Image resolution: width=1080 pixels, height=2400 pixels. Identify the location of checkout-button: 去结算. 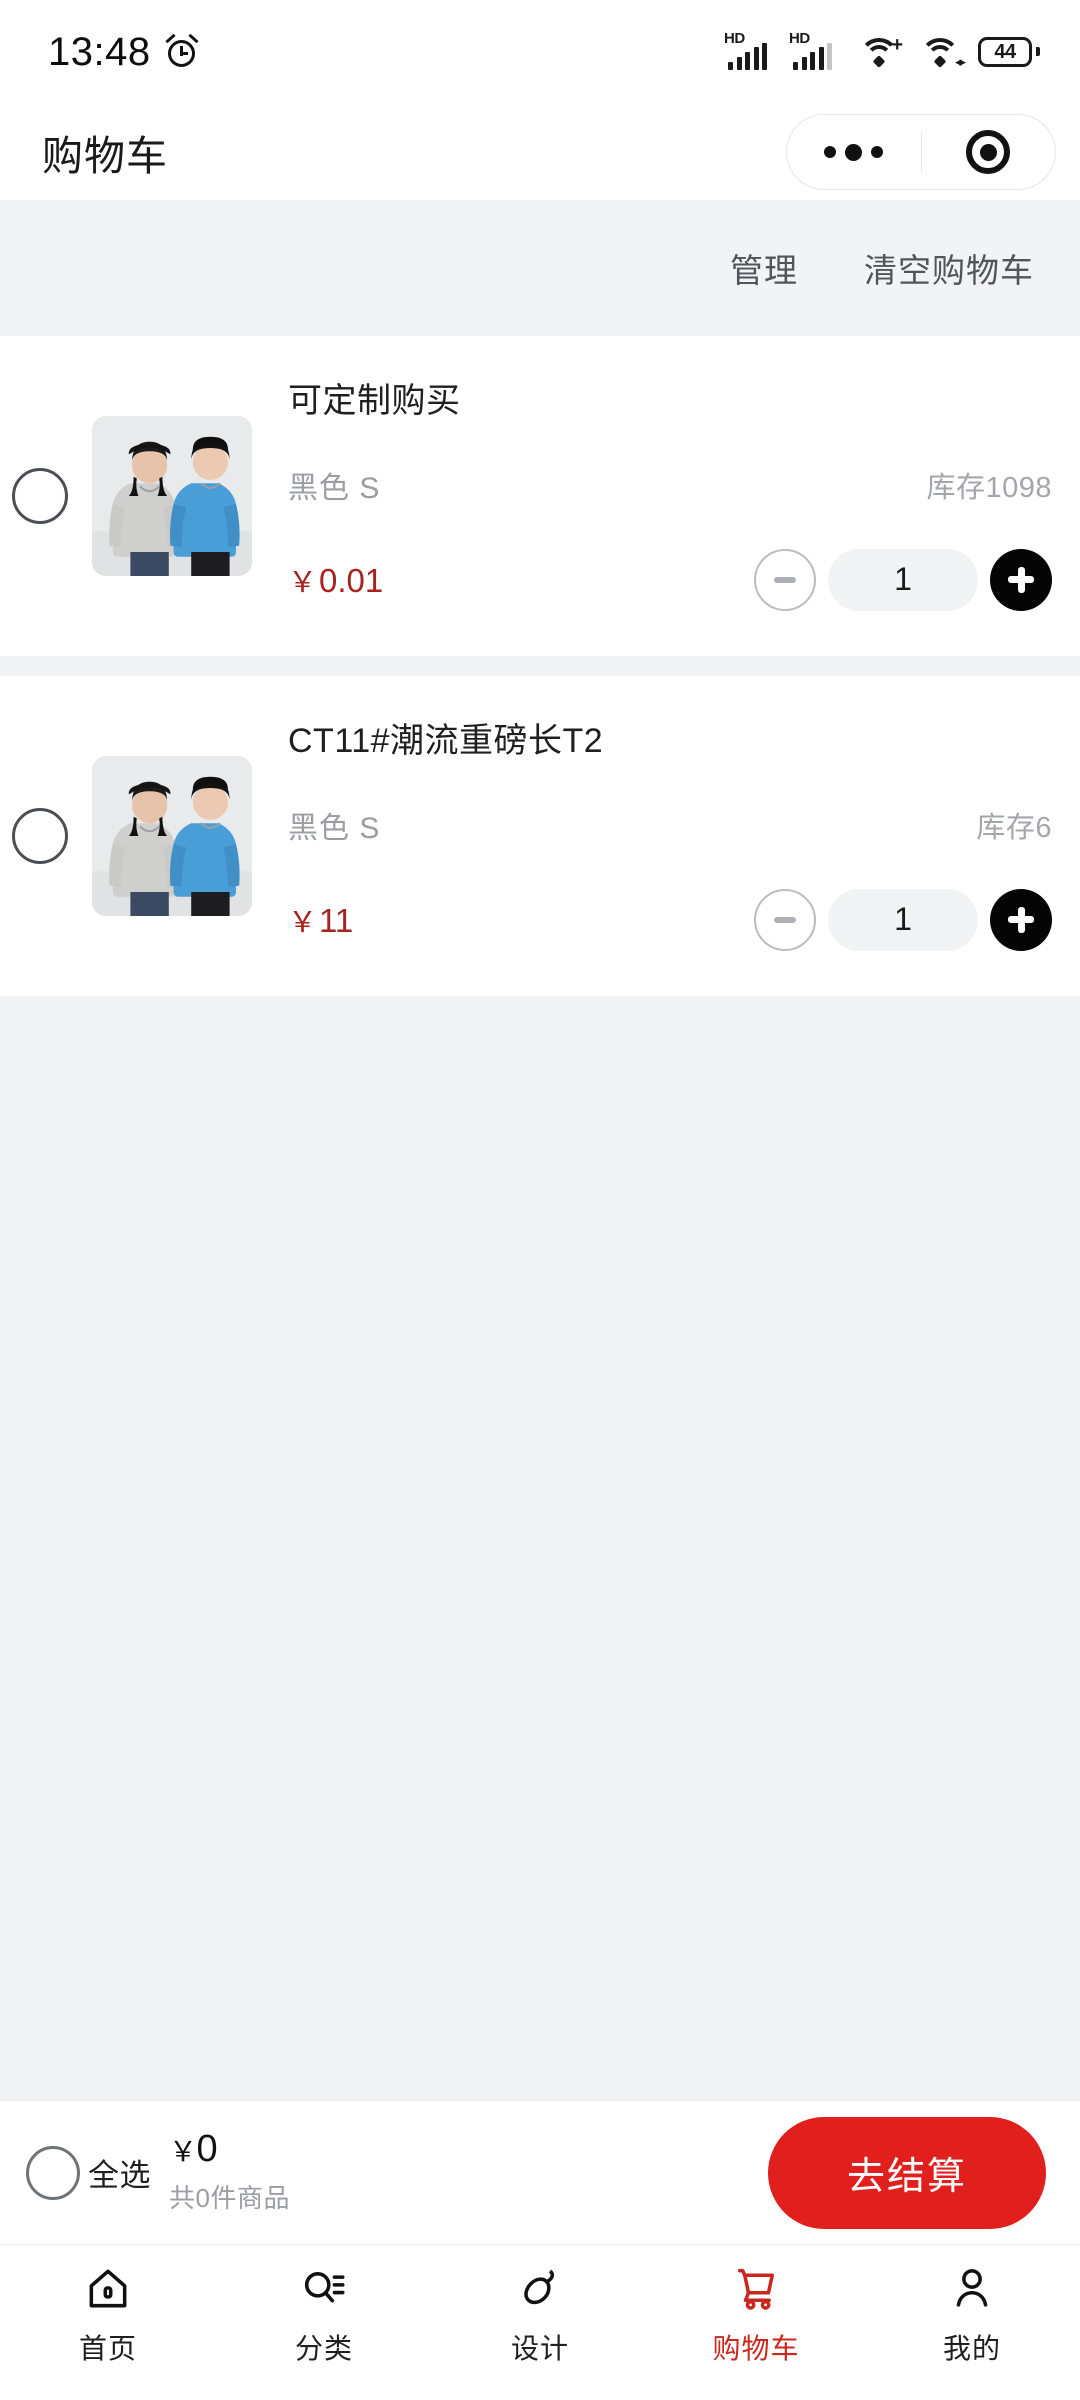
(907, 2172).